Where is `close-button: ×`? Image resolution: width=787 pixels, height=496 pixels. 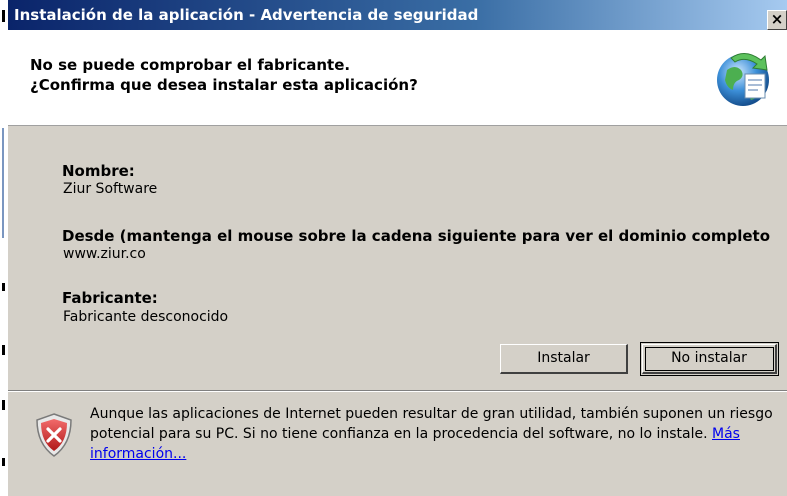 close-button: × is located at coordinates (777, 20).